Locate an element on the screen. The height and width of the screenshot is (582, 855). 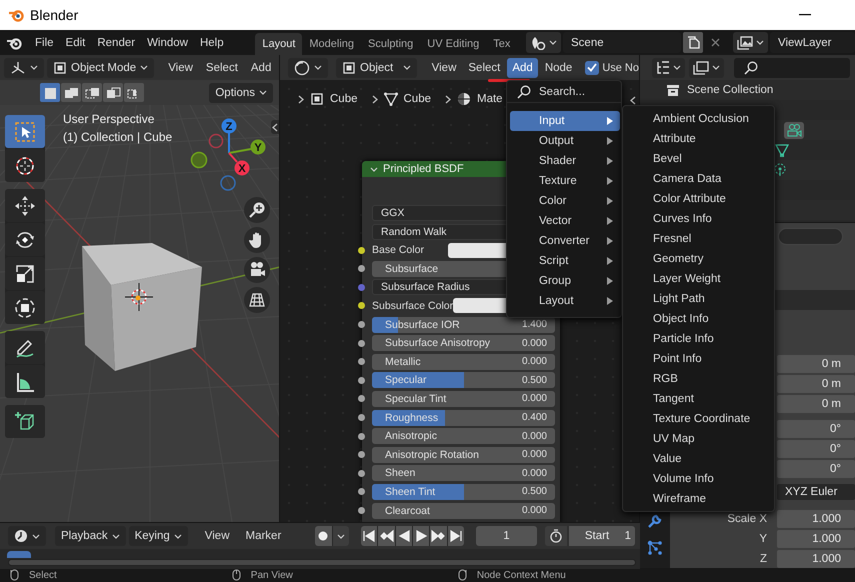
node-slider: Anisotropic 0.000 is located at coordinates (463, 436).